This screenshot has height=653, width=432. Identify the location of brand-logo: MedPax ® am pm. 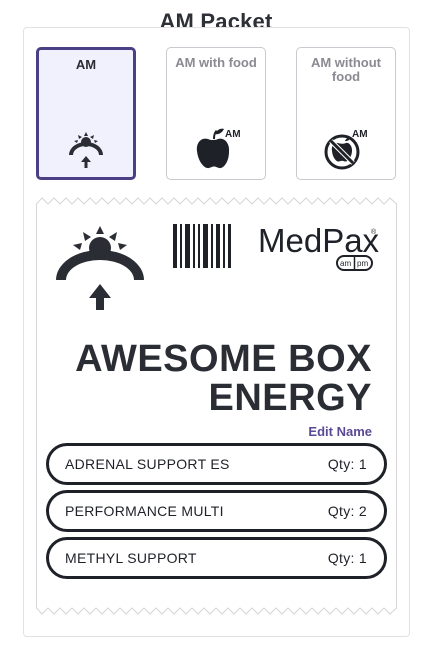
(319, 250).